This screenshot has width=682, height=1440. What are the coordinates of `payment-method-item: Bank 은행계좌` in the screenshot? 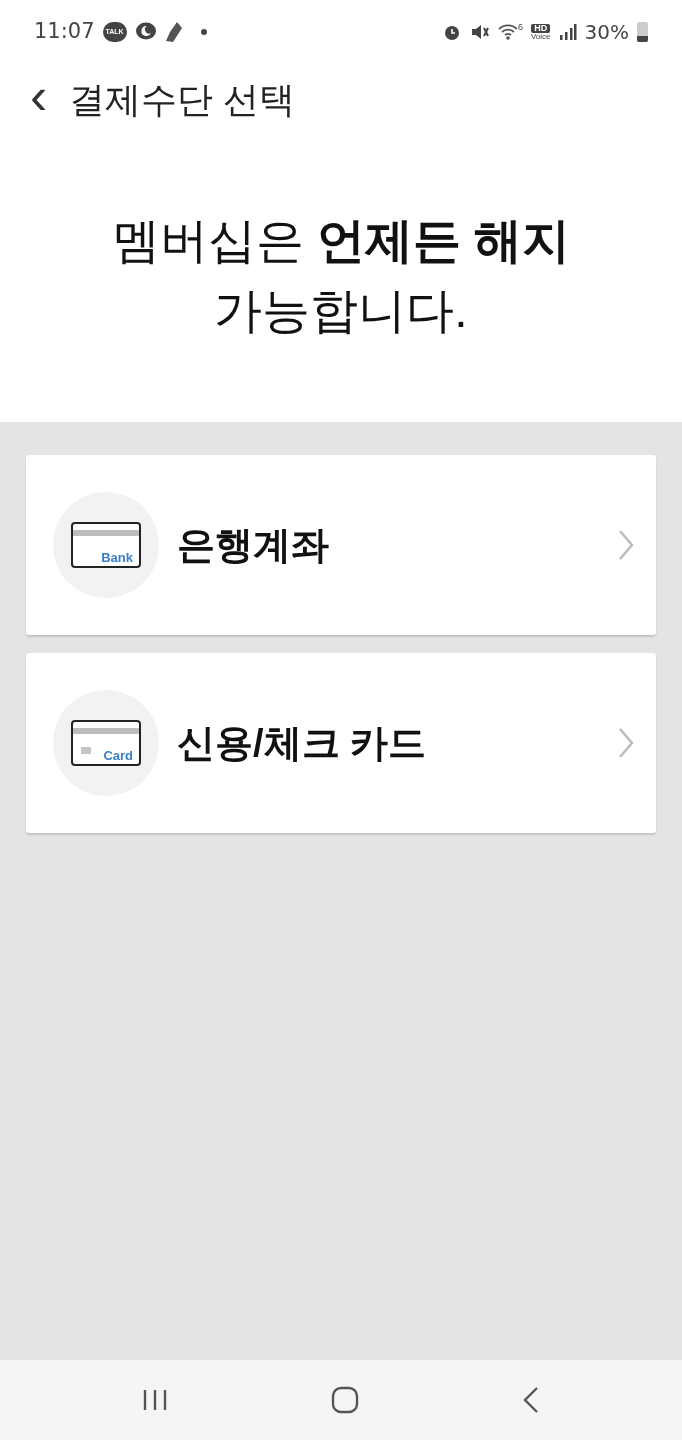 It's located at (341, 545).